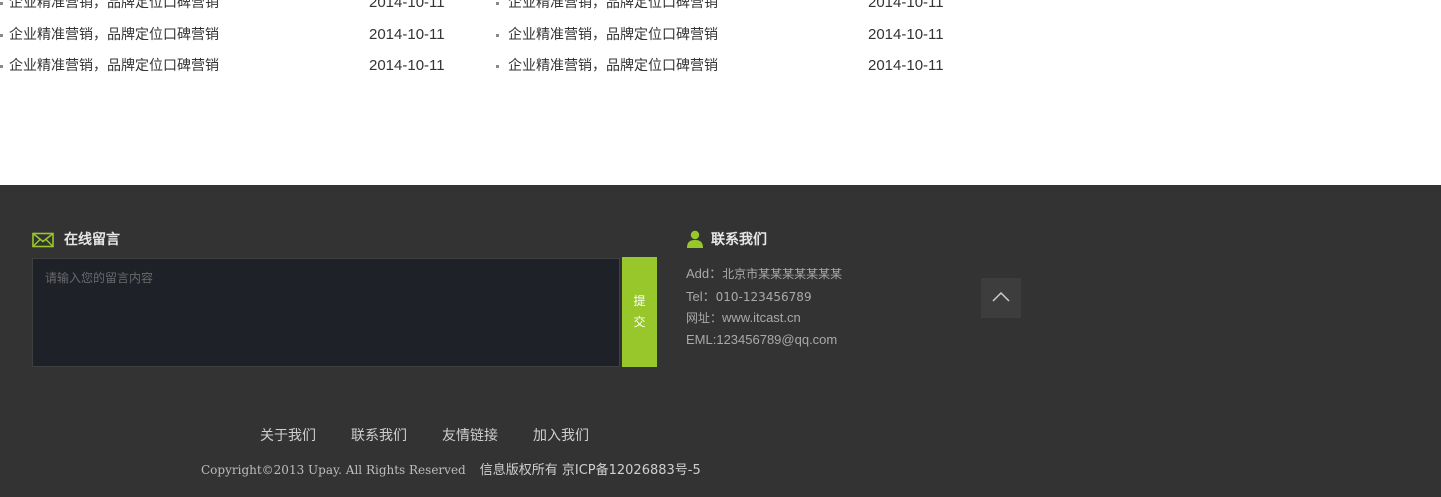 The image size is (1441, 497). I want to click on nav-contact: 联系我们, so click(379, 435).